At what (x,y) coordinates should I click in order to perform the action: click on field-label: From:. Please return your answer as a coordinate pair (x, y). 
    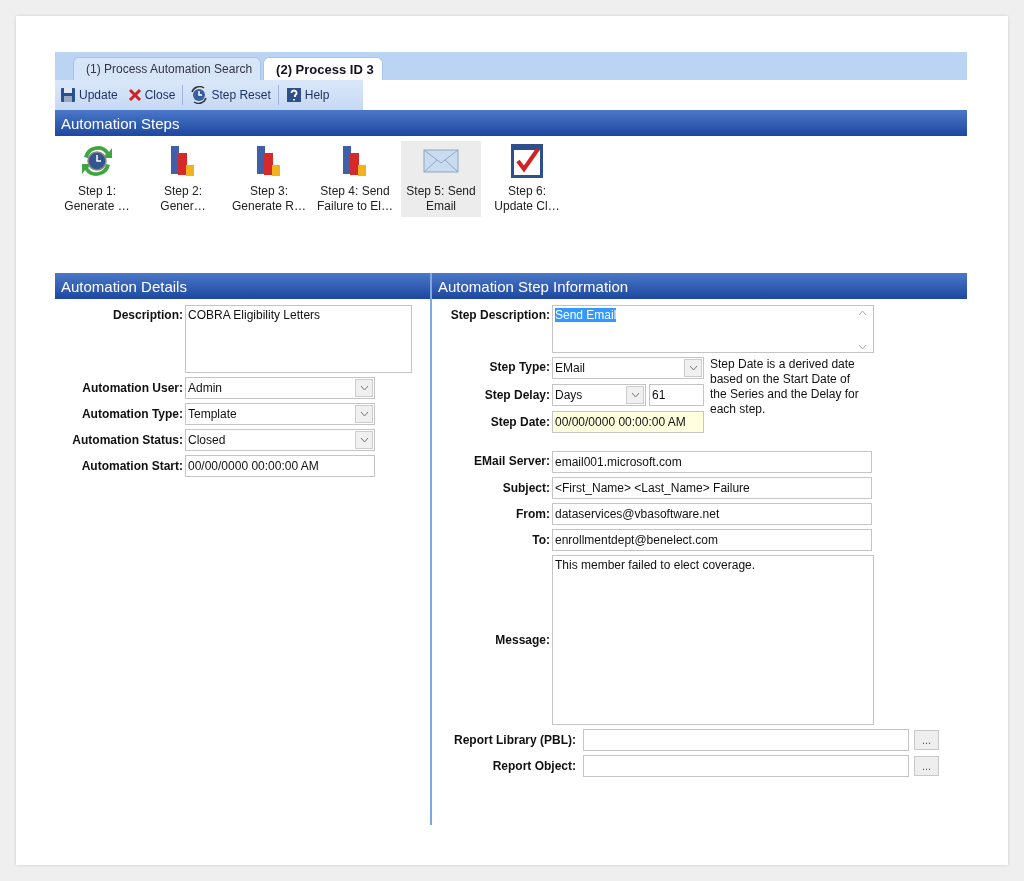
    Looking at the image, I should click on (533, 514).